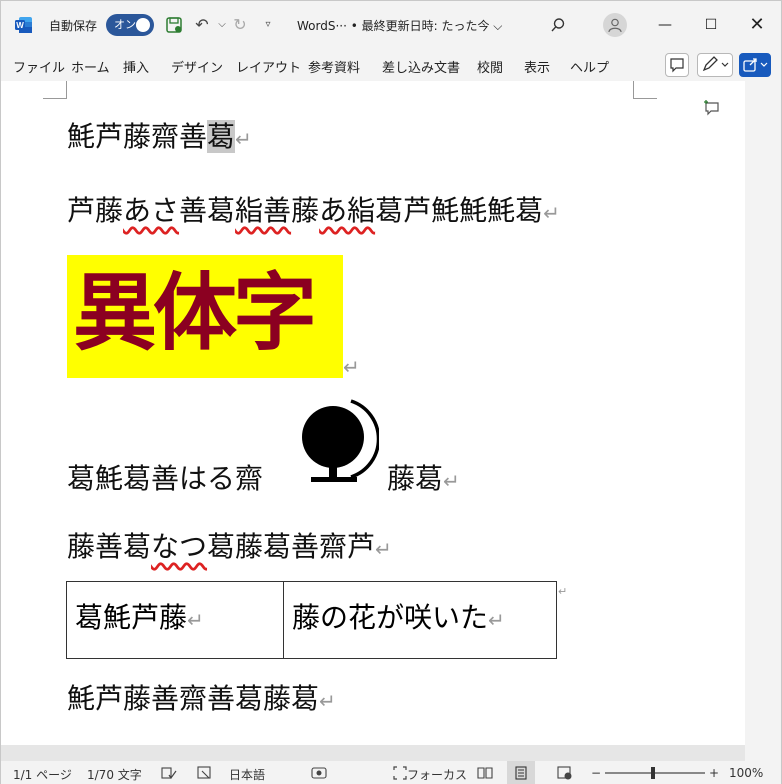 The image size is (782, 784). I want to click on paragraph-text: 藤善葛, so click(109, 546).